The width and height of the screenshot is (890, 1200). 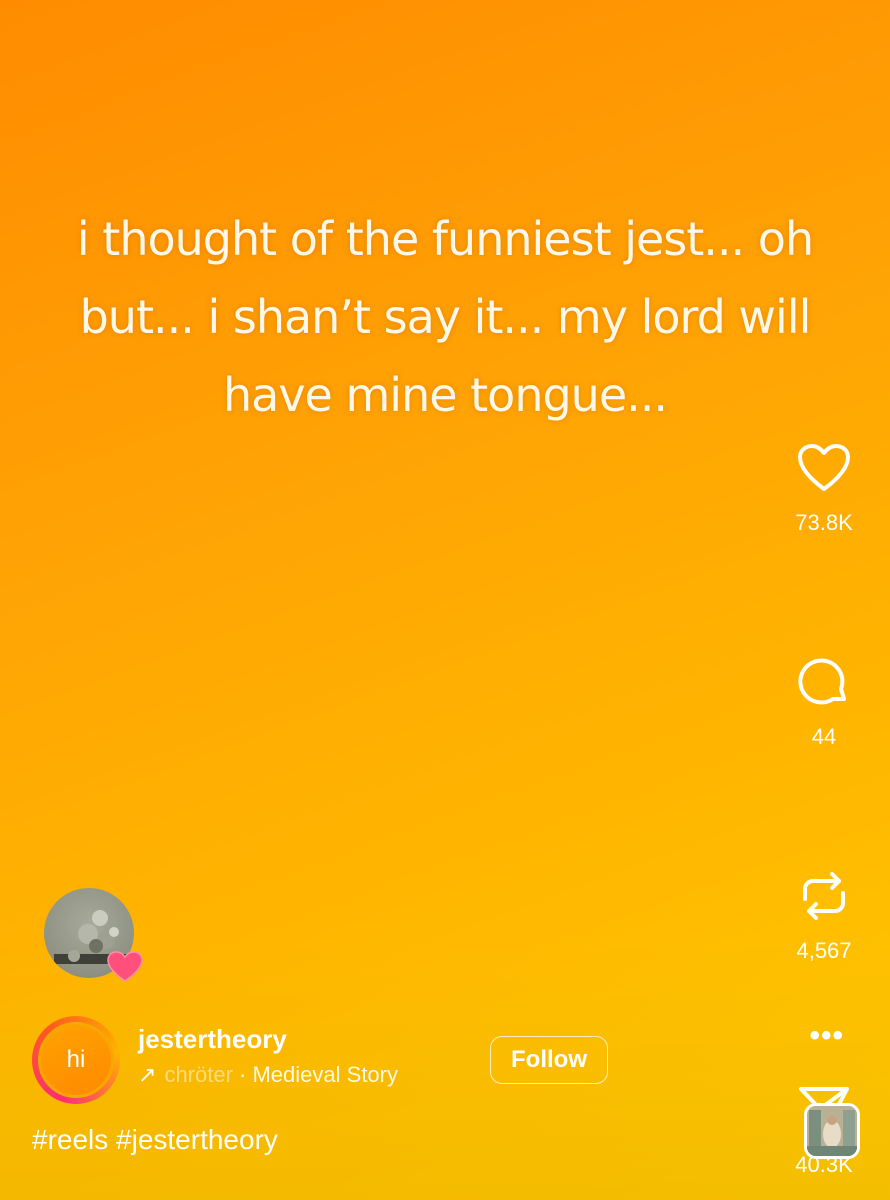 What do you see at coordinates (125, 967) in the screenshot?
I see `heart-badge-icon` at bounding box center [125, 967].